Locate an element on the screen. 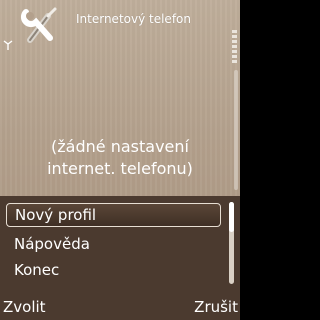  softkey-bar: Zvolit Zrušit is located at coordinates (120, 306).